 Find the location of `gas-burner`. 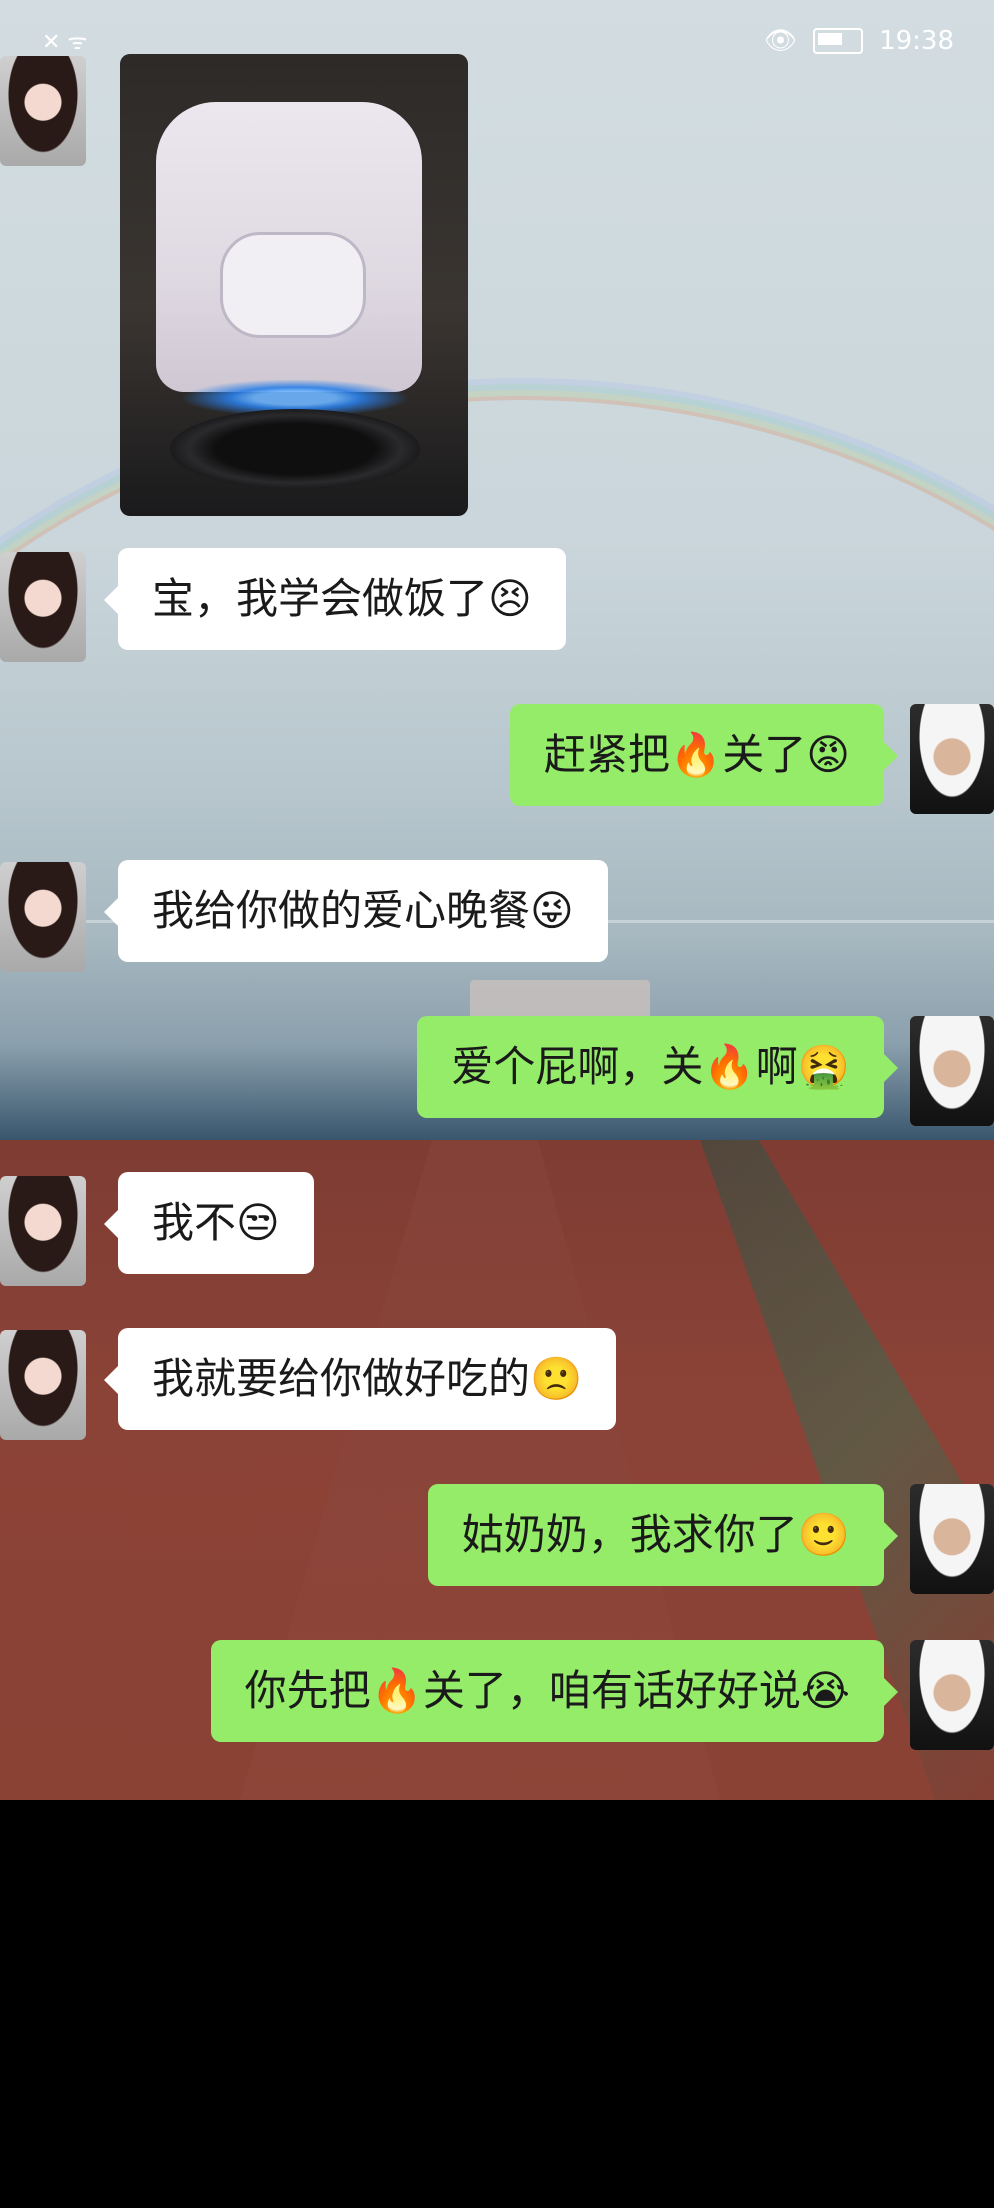

gas-burner is located at coordinates (295, 449).